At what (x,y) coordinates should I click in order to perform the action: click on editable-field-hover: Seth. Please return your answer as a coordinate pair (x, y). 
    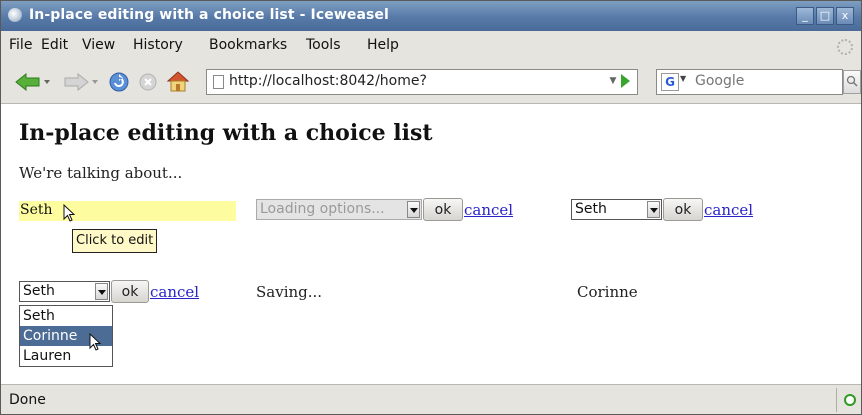
    Looking at the image, I should click on (127, 211).